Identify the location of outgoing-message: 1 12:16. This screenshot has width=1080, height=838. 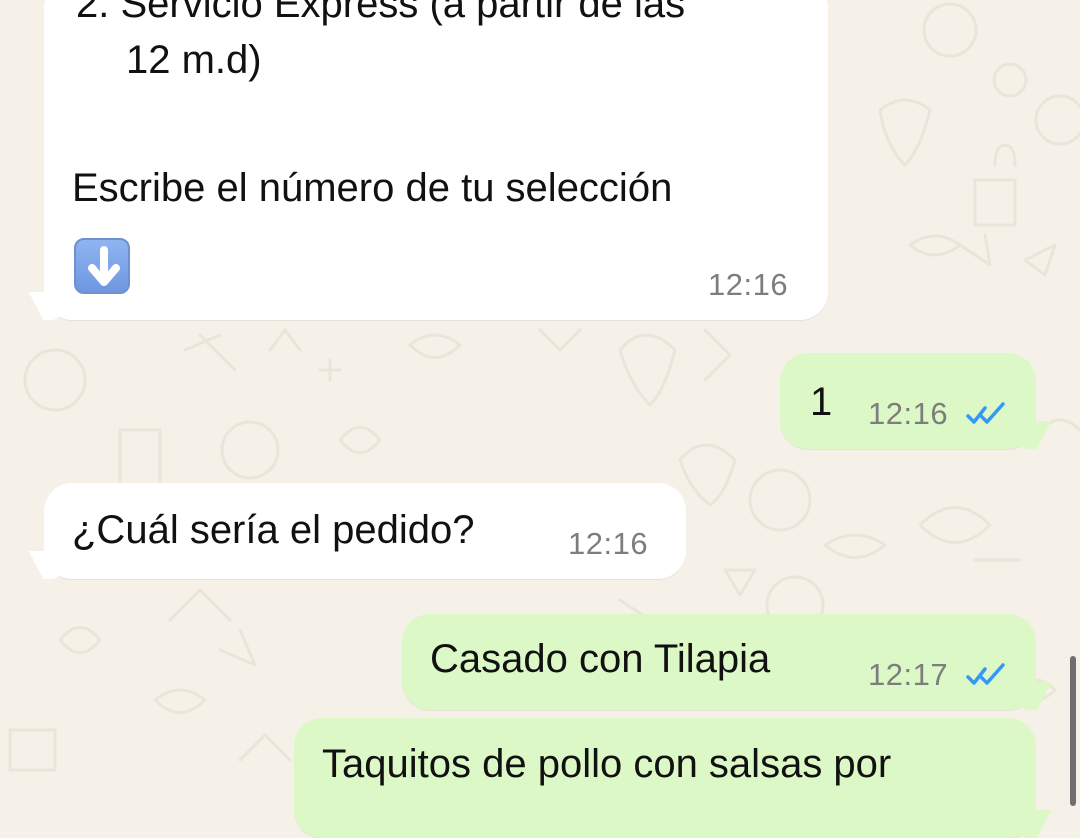
(908, 401).